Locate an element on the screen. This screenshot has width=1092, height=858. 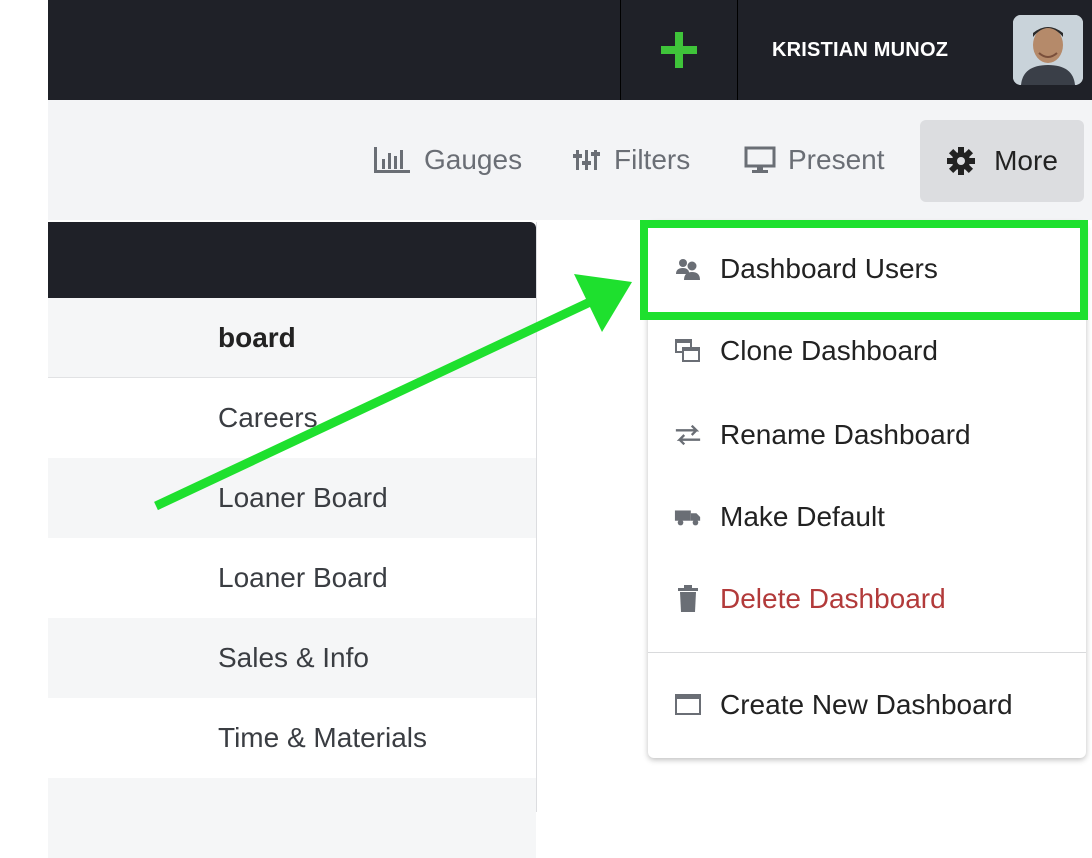
table-header-bar is located at coordinates (292, 260).